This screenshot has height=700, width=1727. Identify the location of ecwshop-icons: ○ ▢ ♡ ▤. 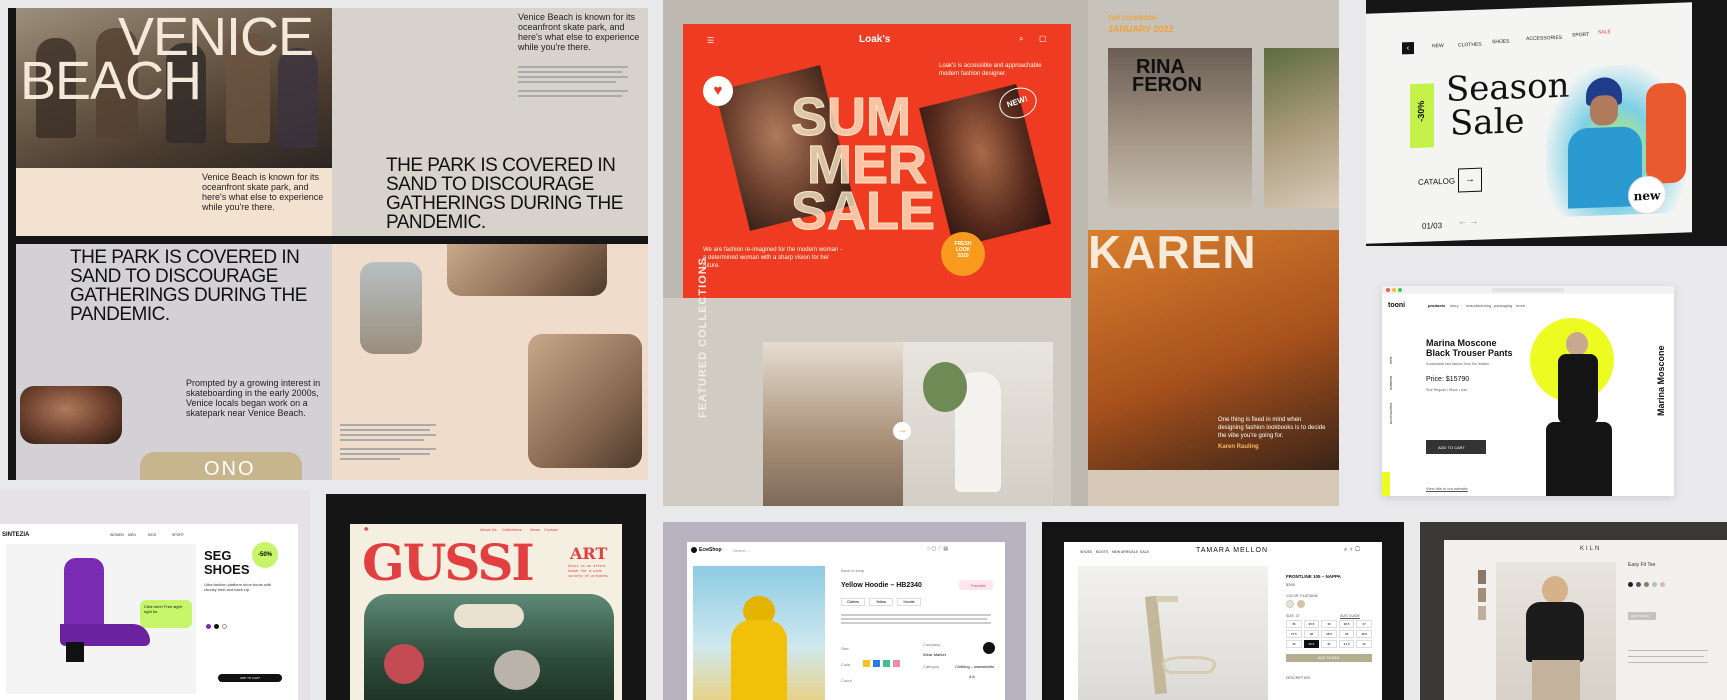
(937, 549).